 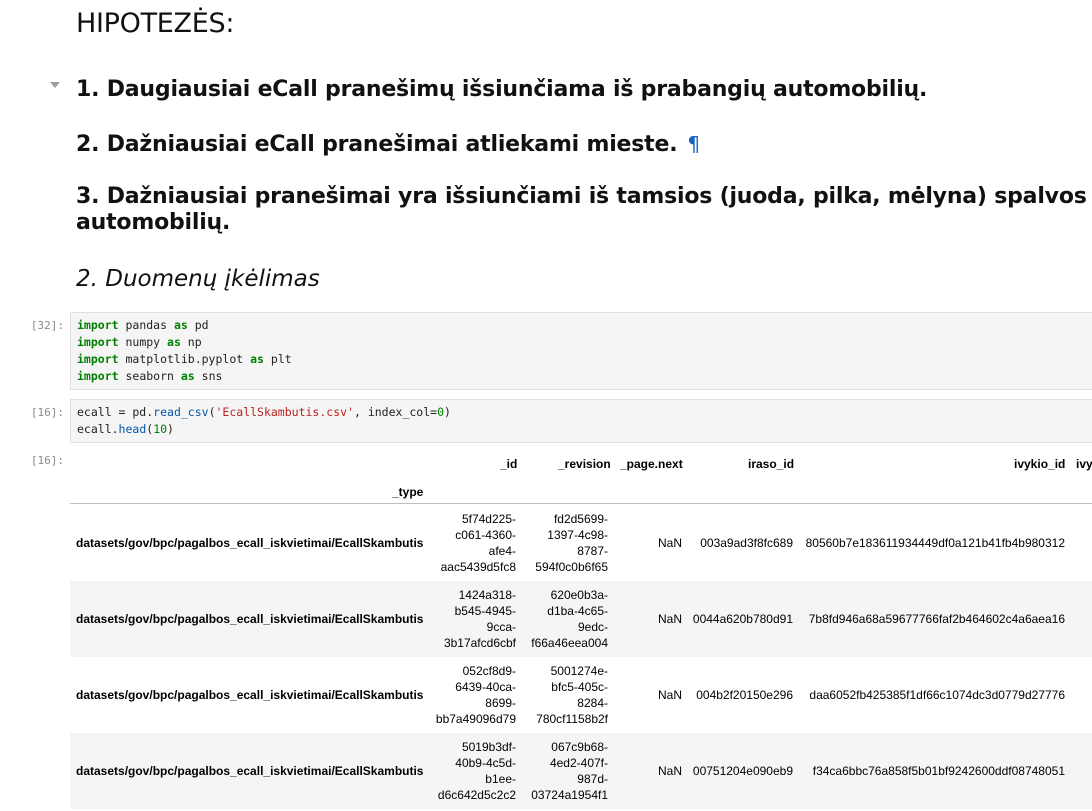 What do you see at coordinates (509, 464) in the screenshot?
I see `column-header-id: _id` at bounding box center [509, 464].